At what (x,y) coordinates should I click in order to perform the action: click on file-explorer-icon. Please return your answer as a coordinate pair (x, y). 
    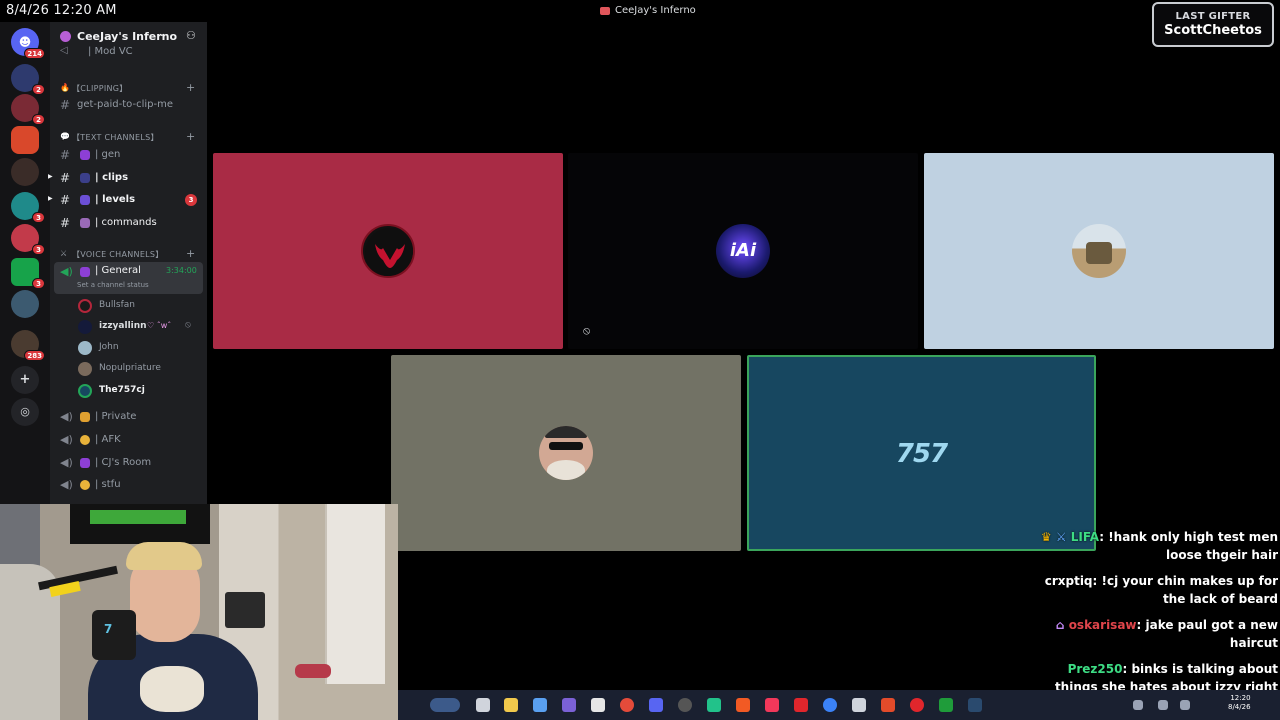
    Looking at the image, I should click on (511, 705).